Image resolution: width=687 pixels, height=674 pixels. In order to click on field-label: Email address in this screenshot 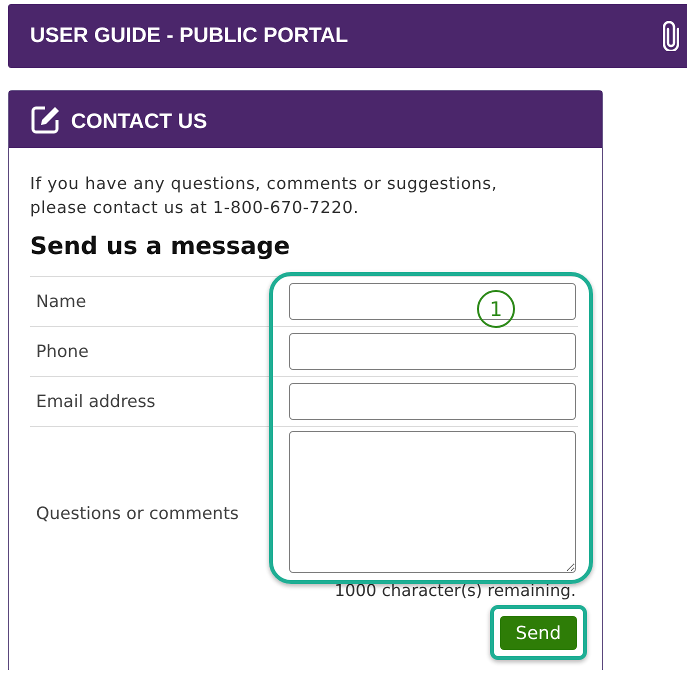, I will do `click(95, 402)`.